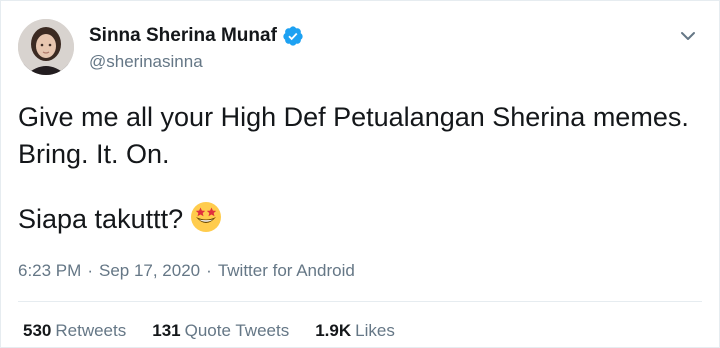  I want to click on avatar, so click(46, 47).